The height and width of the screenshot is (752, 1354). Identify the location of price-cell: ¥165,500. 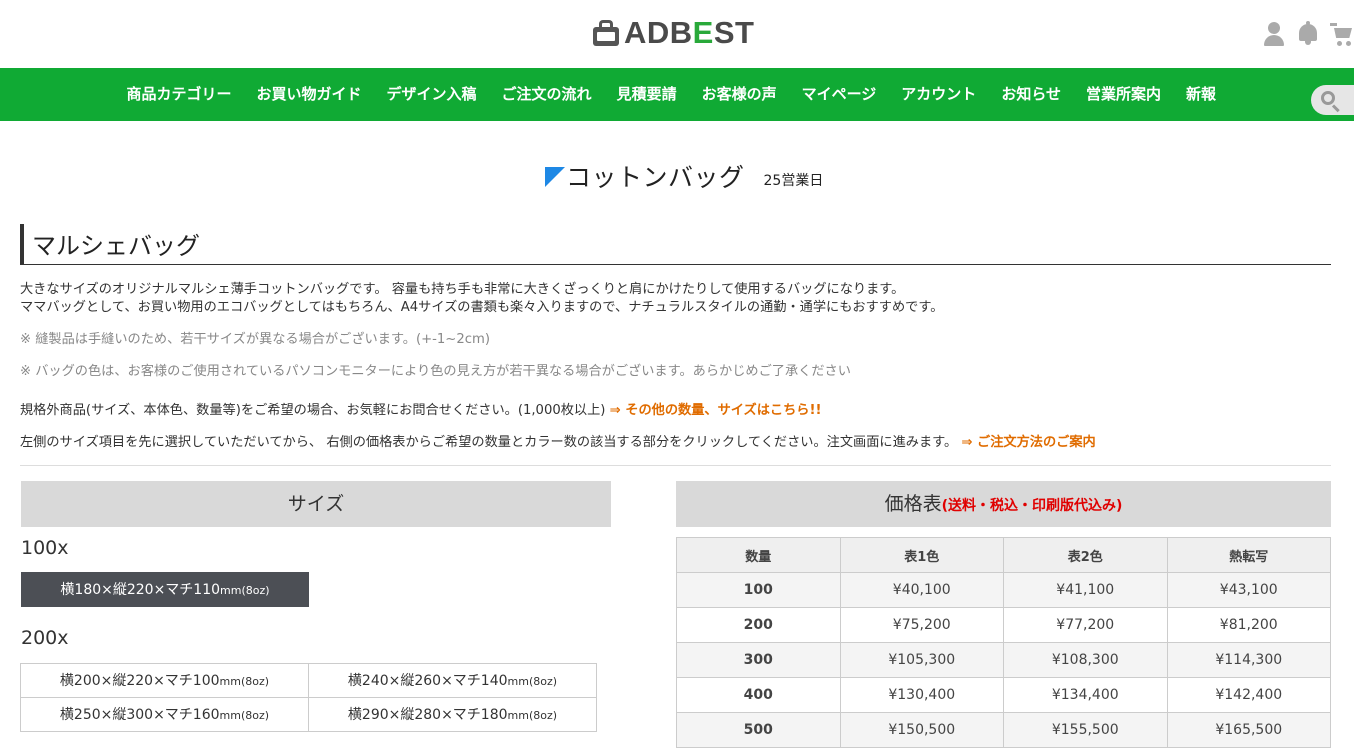
(1248, 730).